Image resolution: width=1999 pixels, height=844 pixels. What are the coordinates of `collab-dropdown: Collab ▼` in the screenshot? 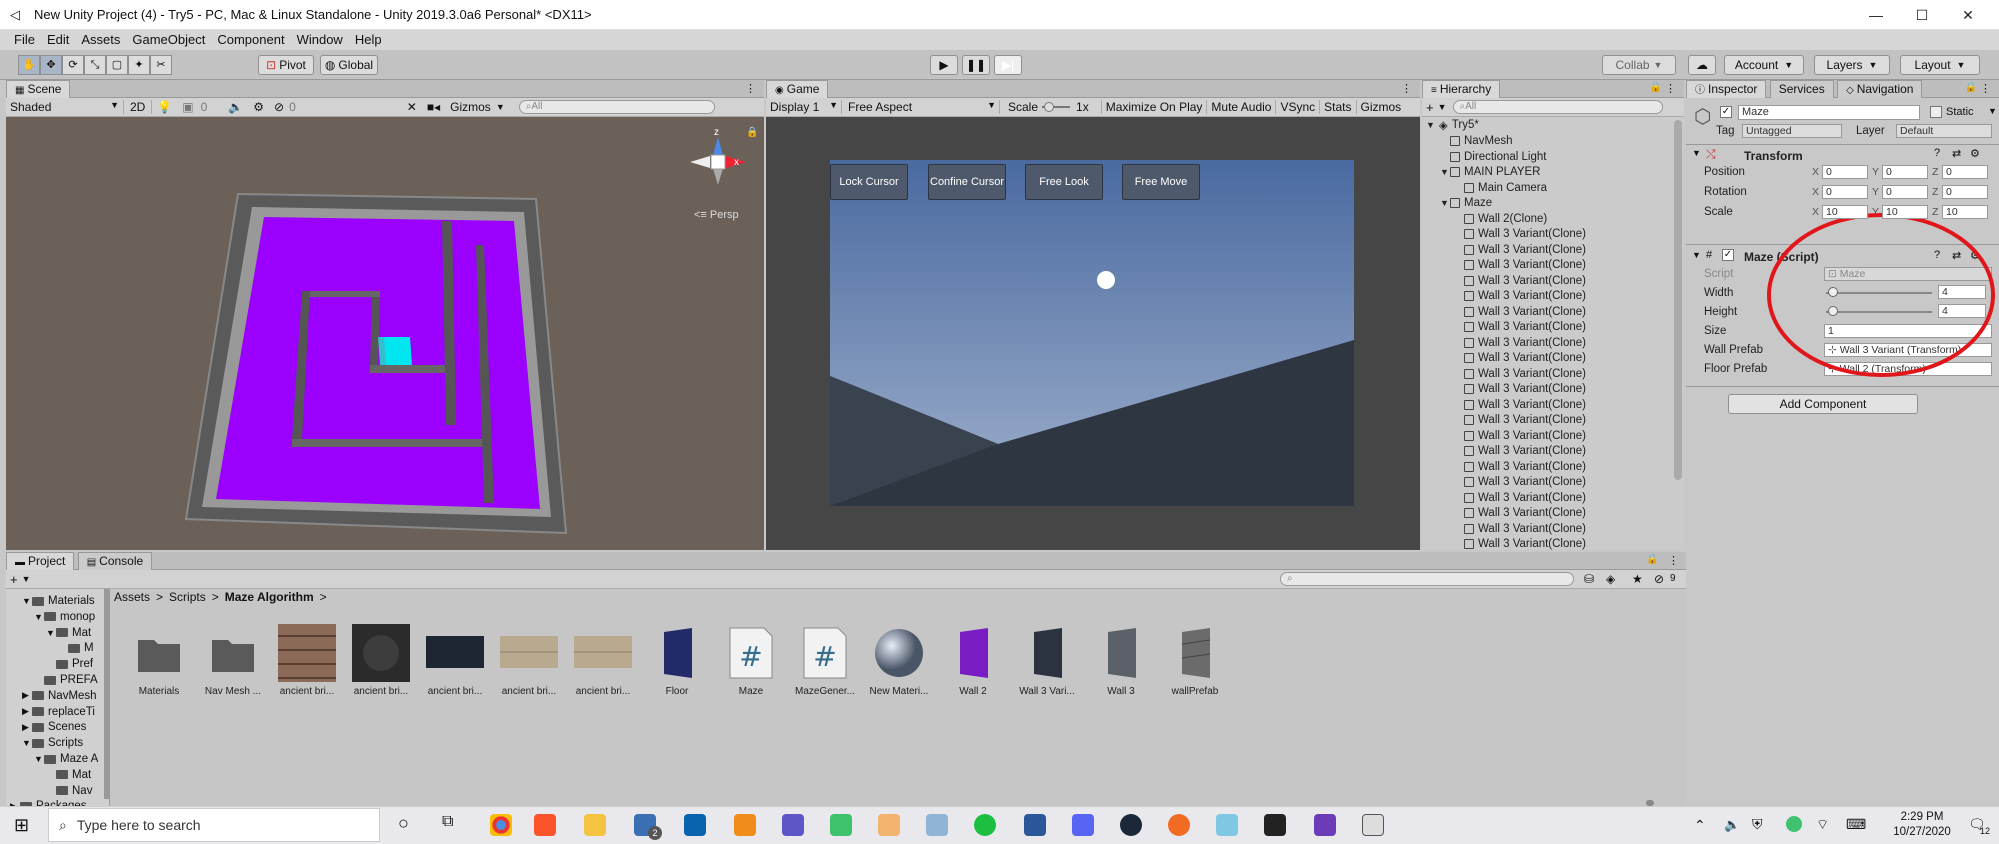 It's located at (1639, 65).